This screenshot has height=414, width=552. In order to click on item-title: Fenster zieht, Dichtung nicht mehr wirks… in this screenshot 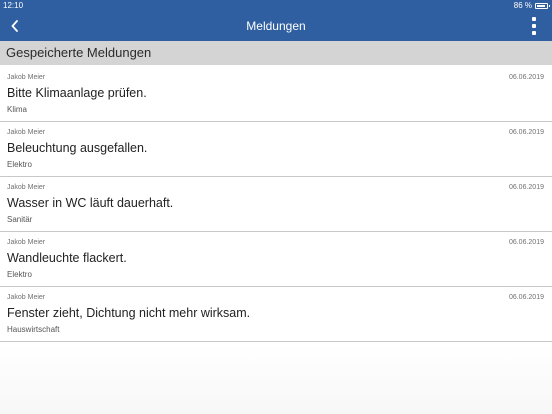, I will do `click(129, 313)`.